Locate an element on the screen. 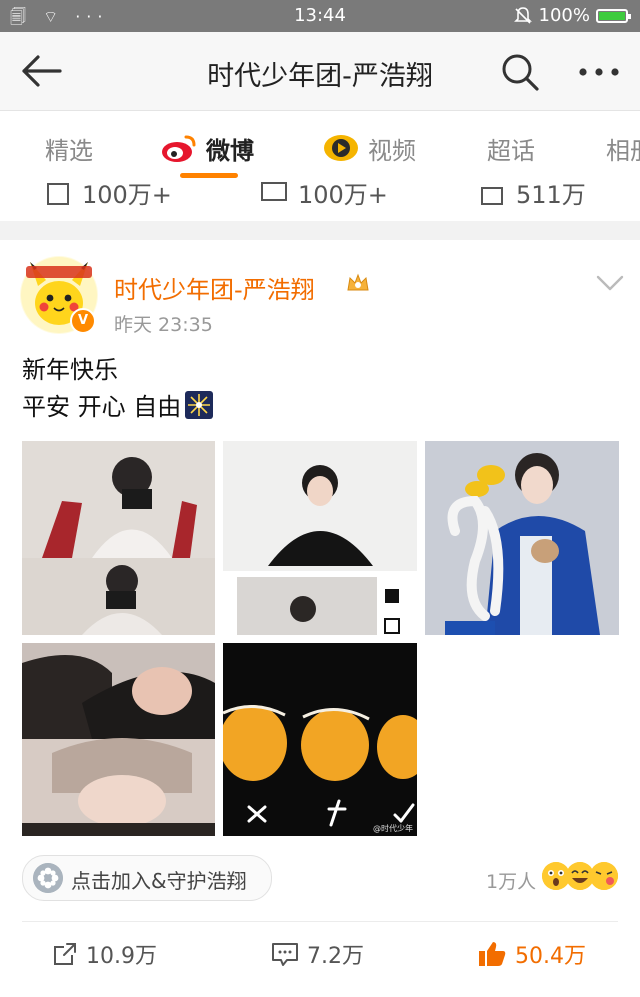  previous-post-actions: 100万+ 100万+ 511万 is located at coordinates (320, 201).